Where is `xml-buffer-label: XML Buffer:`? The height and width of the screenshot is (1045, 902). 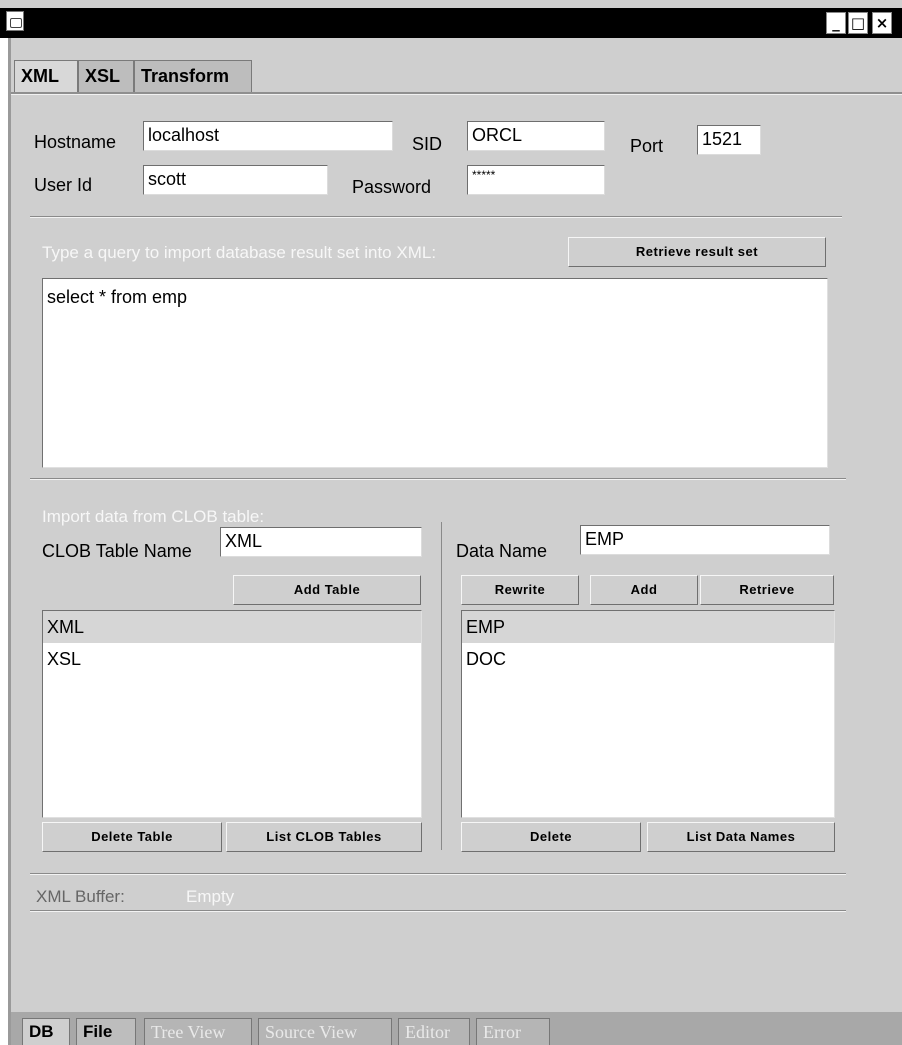
xml-buffer-label: XML Buffer: is located at coordinates (80, 896).